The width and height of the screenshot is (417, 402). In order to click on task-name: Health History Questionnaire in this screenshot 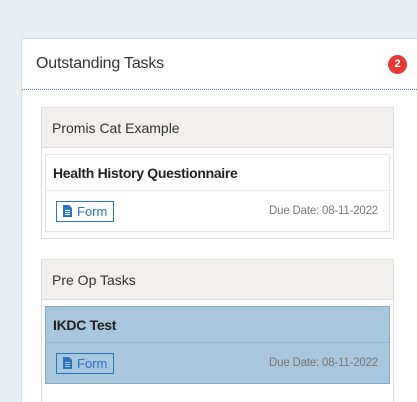, I will do `click(217, 173)`.